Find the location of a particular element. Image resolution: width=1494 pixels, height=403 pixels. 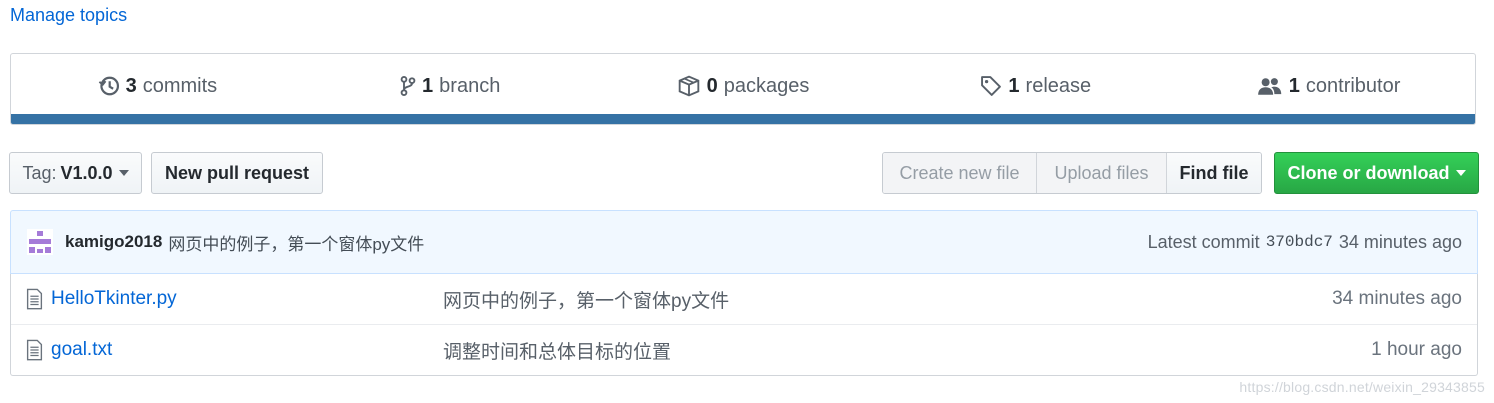

branch-label: branch is located at coordinates (470, 85).